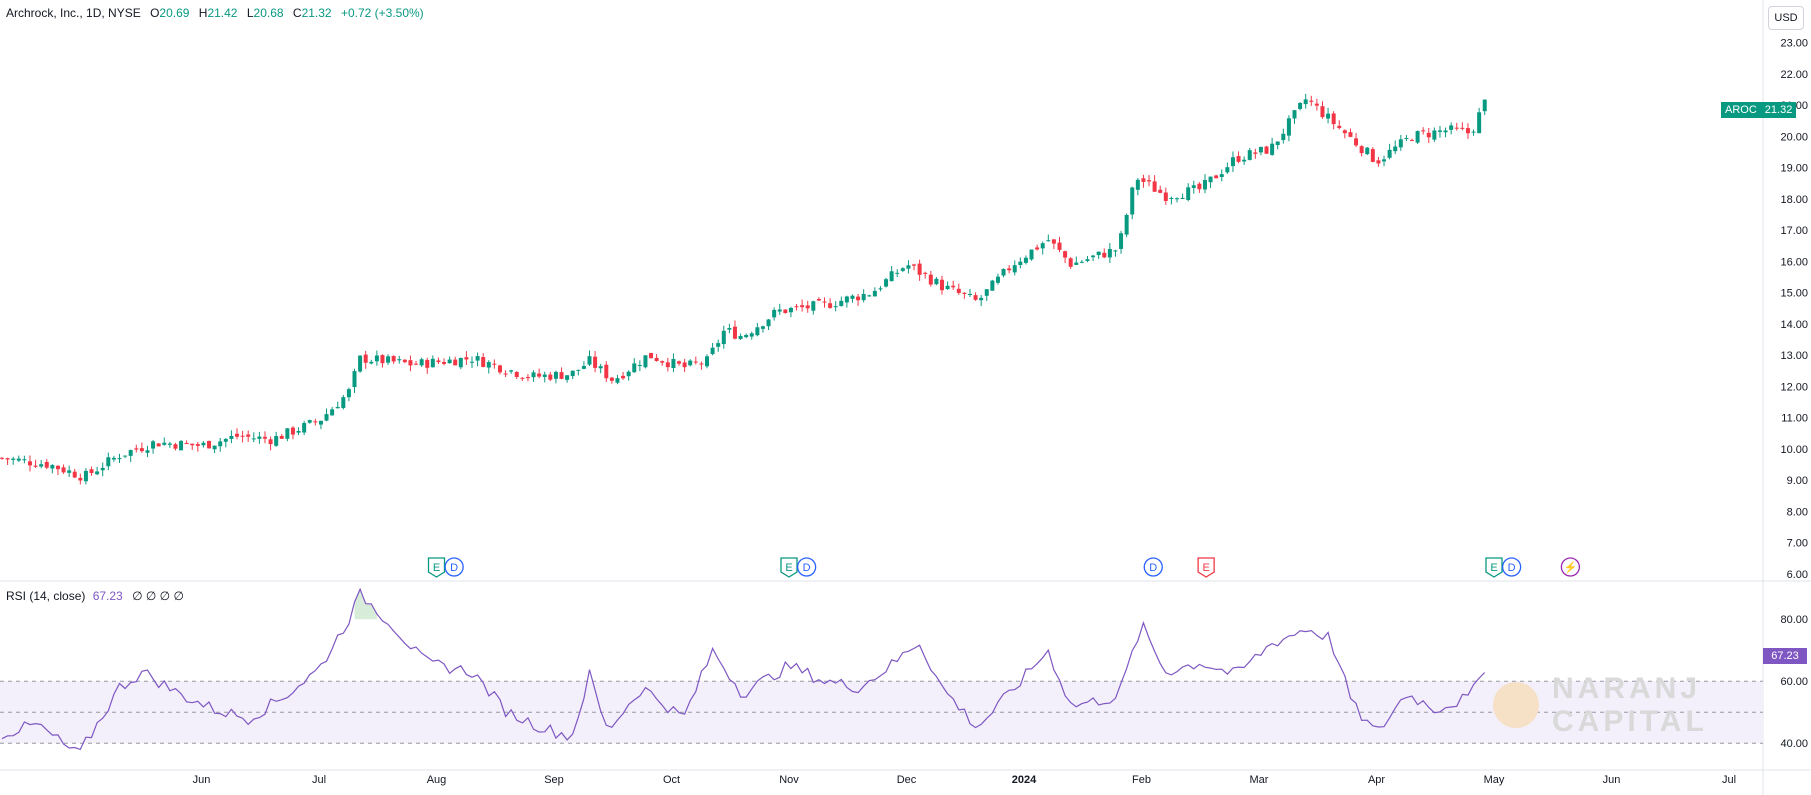 This screenshot has height=795, width=1811. What do you see at coordinates (1794, 356) in the screenshot?
I see `price-tick-label: 13.00` at bounding box center [1794, 356].